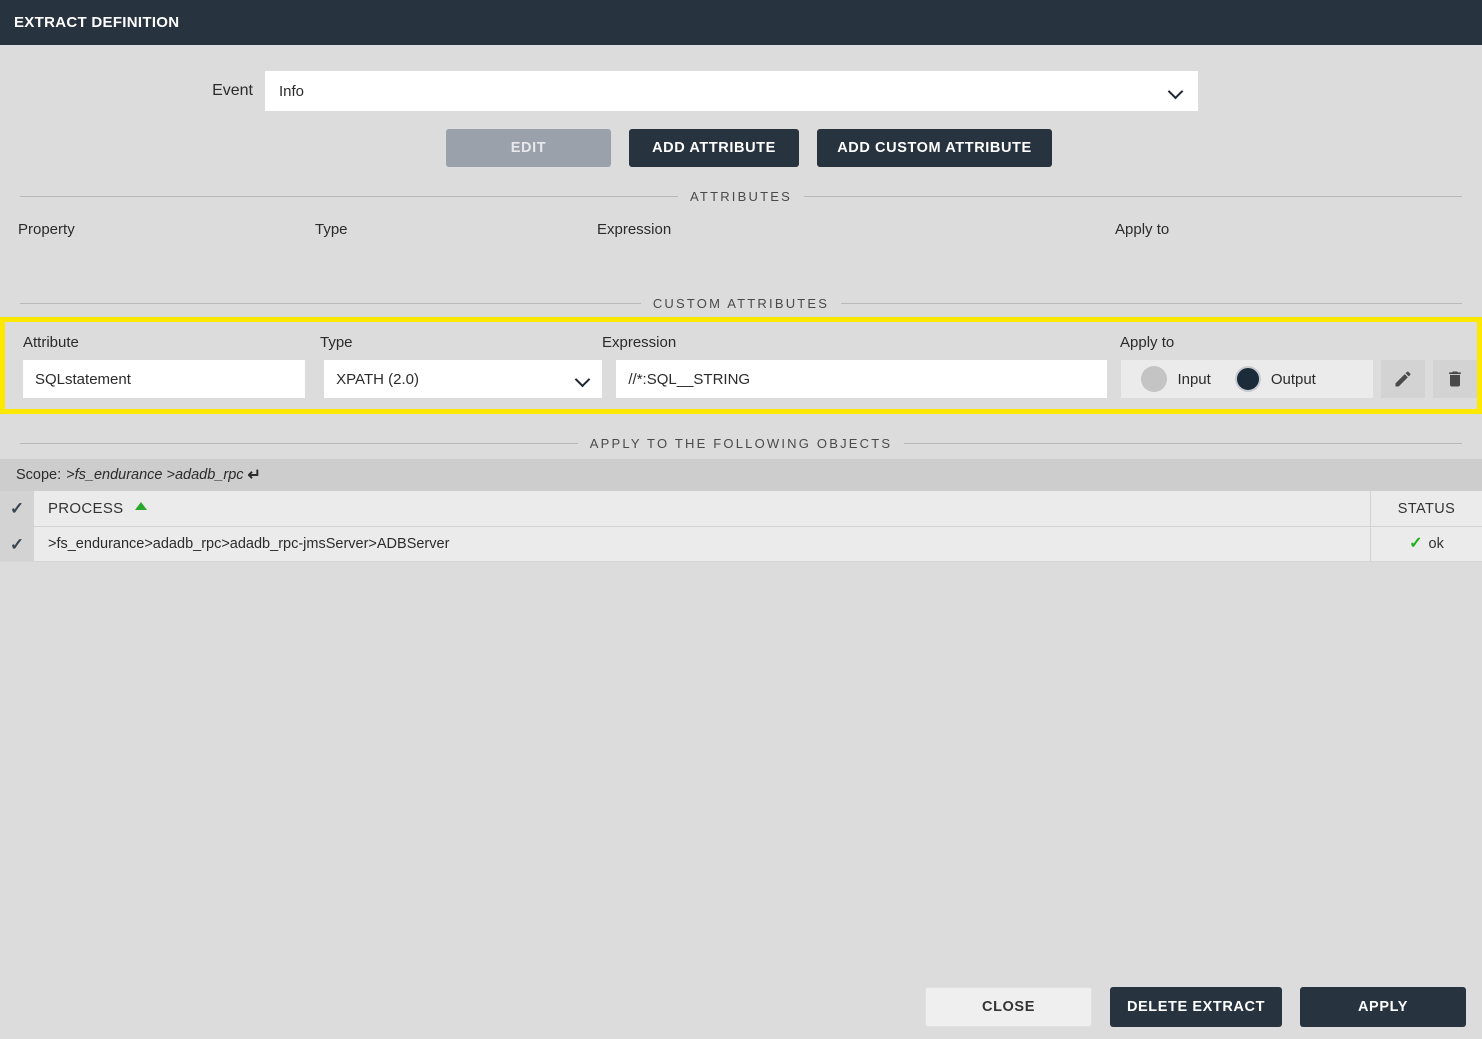 This screenshot has height=1039, width=1482. I want to click on event-row: Event Info, so click(741, 78).